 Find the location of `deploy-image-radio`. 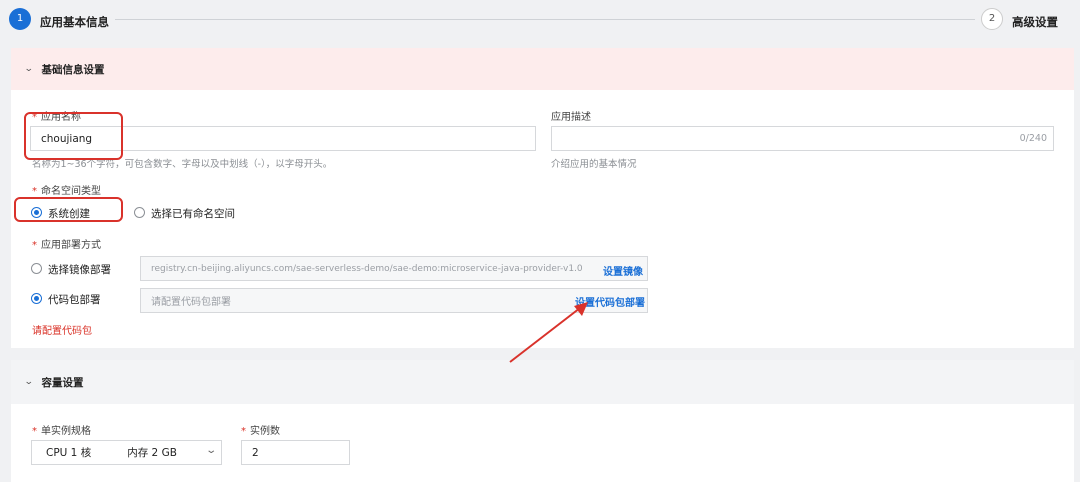

deploy-image-radio is located at coordinates (36, 268).